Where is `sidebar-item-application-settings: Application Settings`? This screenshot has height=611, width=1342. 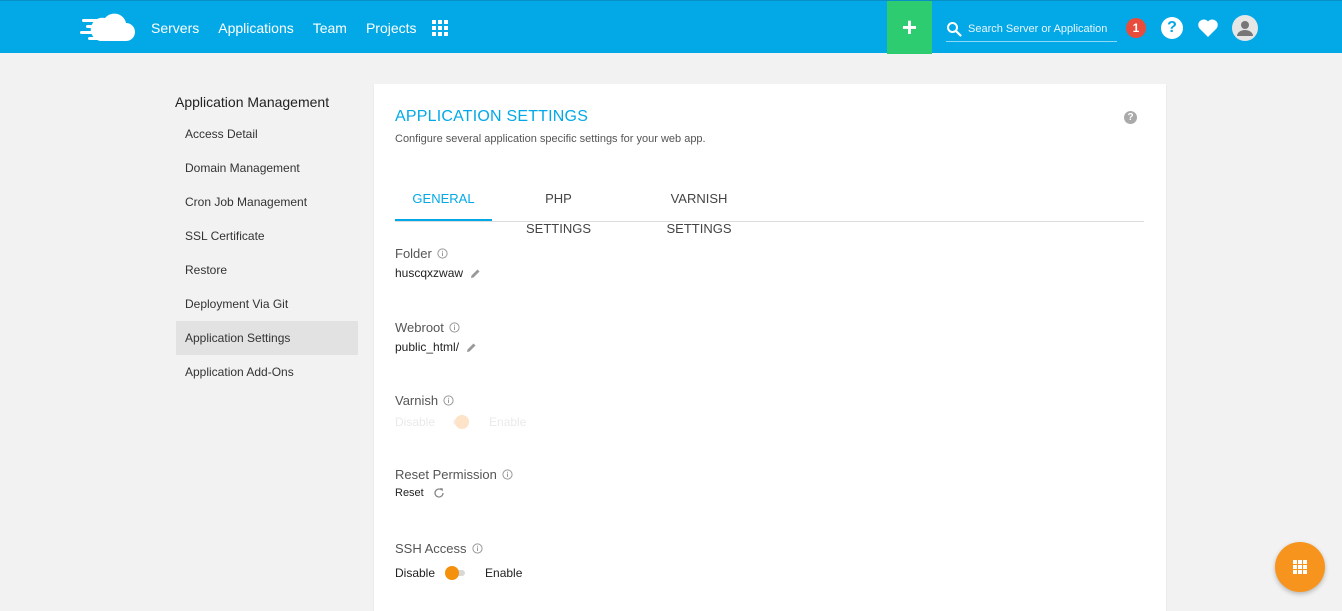
sidebar-item-application-settings: Application Settings is located at coordinates (267, 338).